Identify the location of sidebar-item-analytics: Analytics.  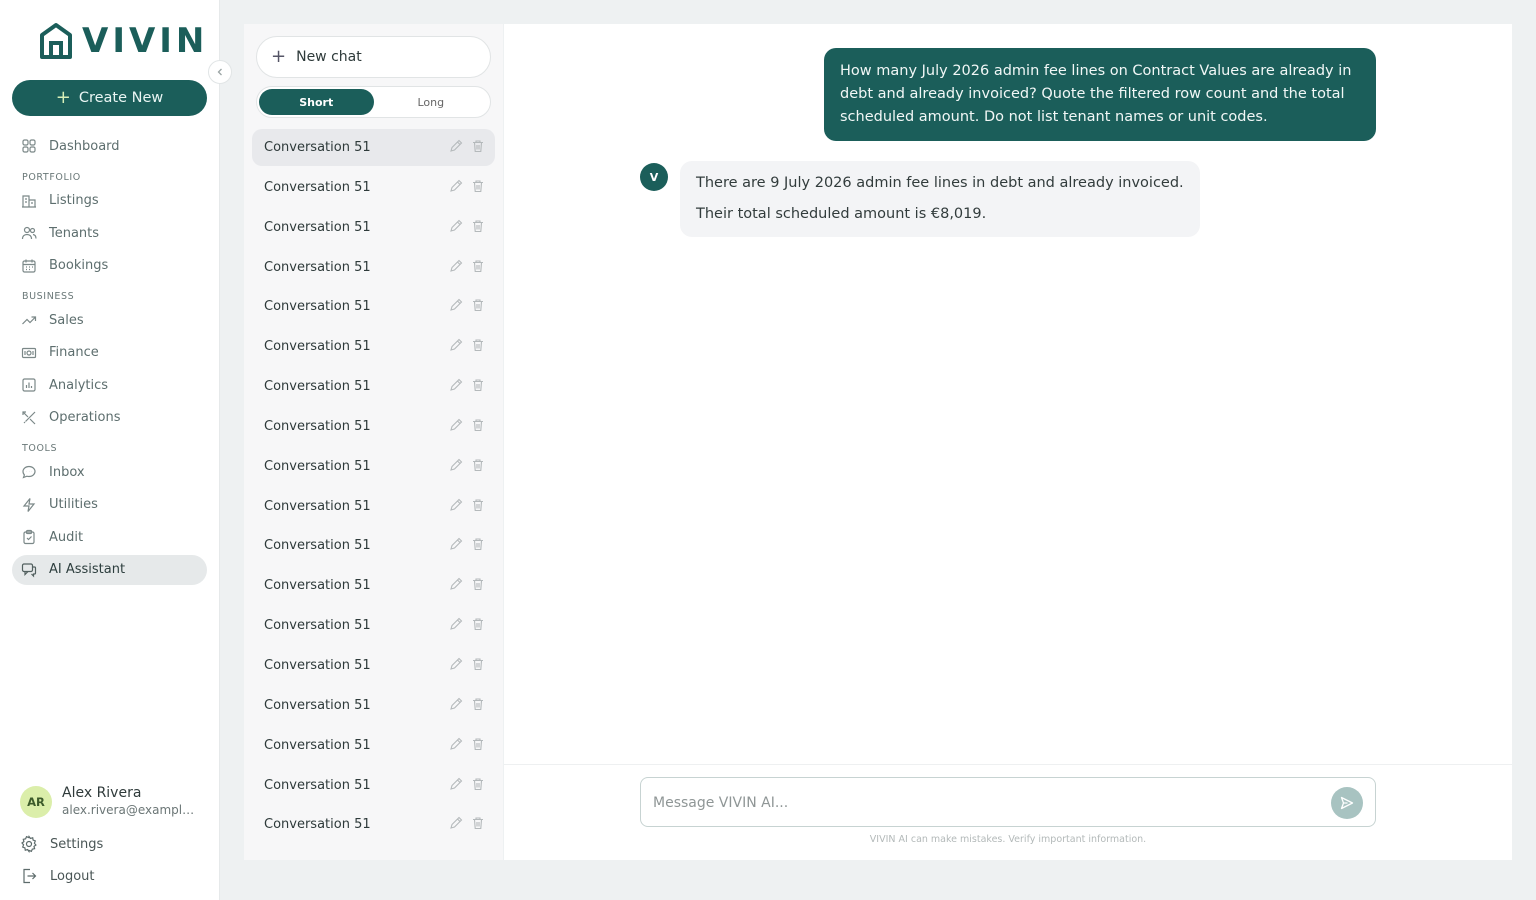
(109, 385).